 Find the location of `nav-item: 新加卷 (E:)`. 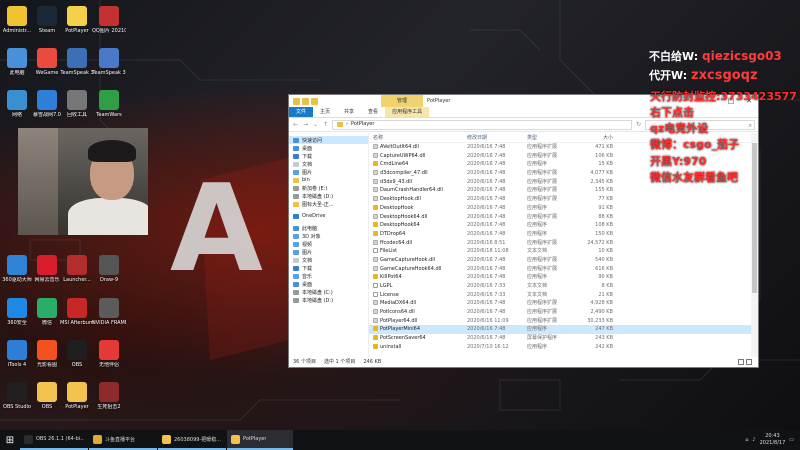

nav-item: 新加卷 (E:) is located at coordinates (328, 188).